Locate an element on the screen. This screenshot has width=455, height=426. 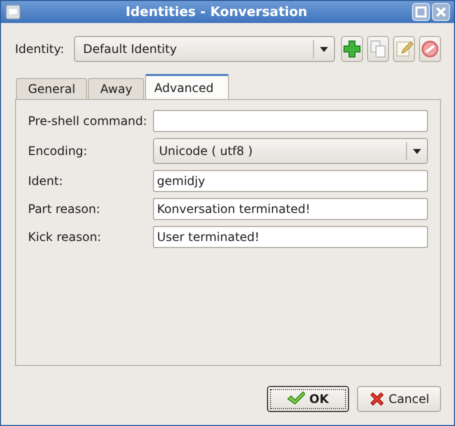
identity-label: Identity: is located at coordinates (39, 49).